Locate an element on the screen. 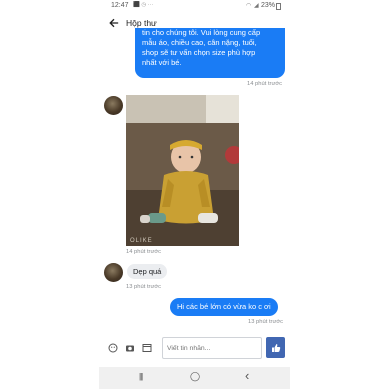  recents-button: ||| is located at coordinates (141, 376).